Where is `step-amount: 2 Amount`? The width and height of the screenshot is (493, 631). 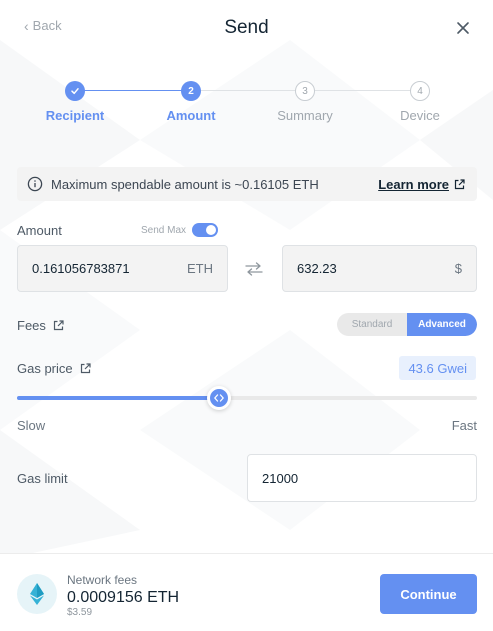
step-amount: 2 Amount is located at coordinates (191, 100).